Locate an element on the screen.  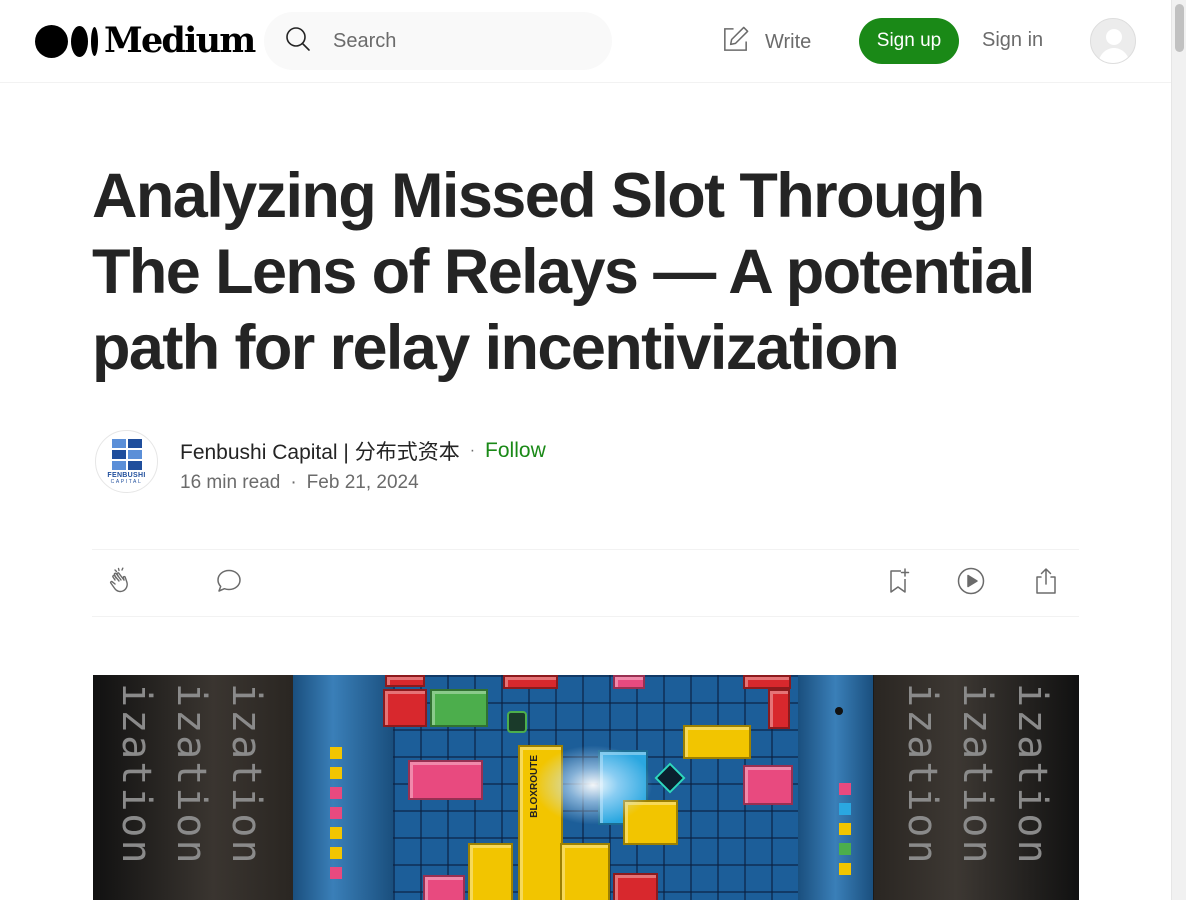
share-icon is located at coordinates (1046, 583).